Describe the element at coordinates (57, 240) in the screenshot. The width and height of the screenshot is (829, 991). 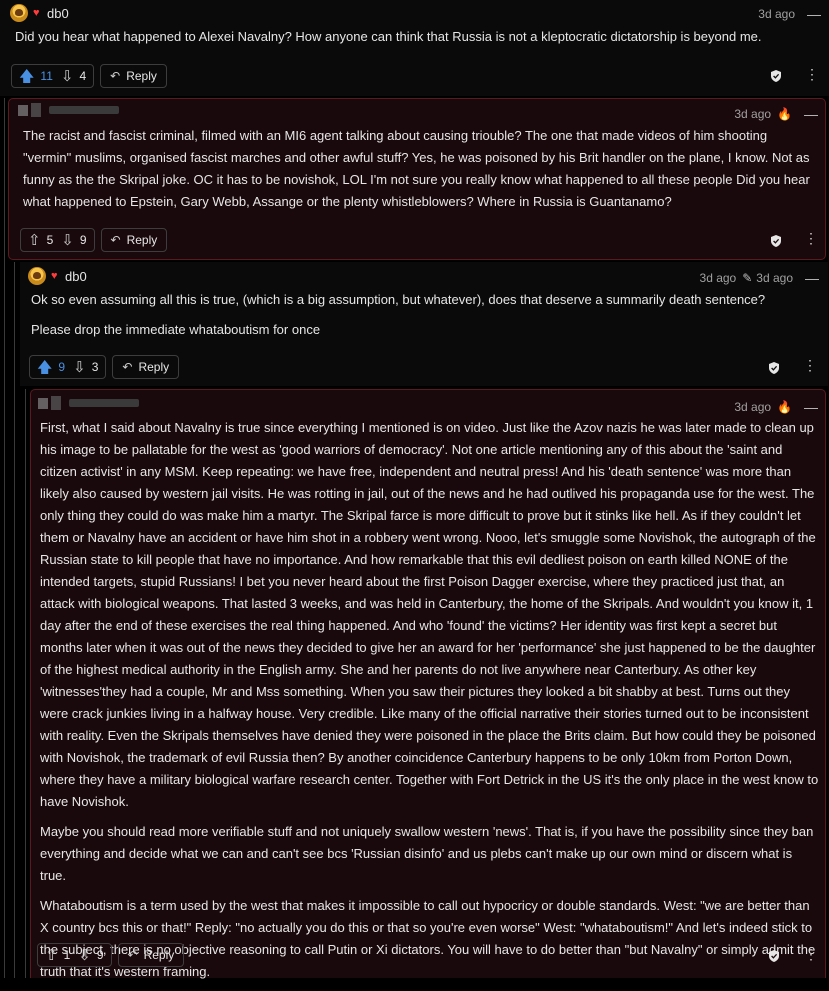
I see `vote-buttons: ⇧ 5 ⇩ 9` at that location.